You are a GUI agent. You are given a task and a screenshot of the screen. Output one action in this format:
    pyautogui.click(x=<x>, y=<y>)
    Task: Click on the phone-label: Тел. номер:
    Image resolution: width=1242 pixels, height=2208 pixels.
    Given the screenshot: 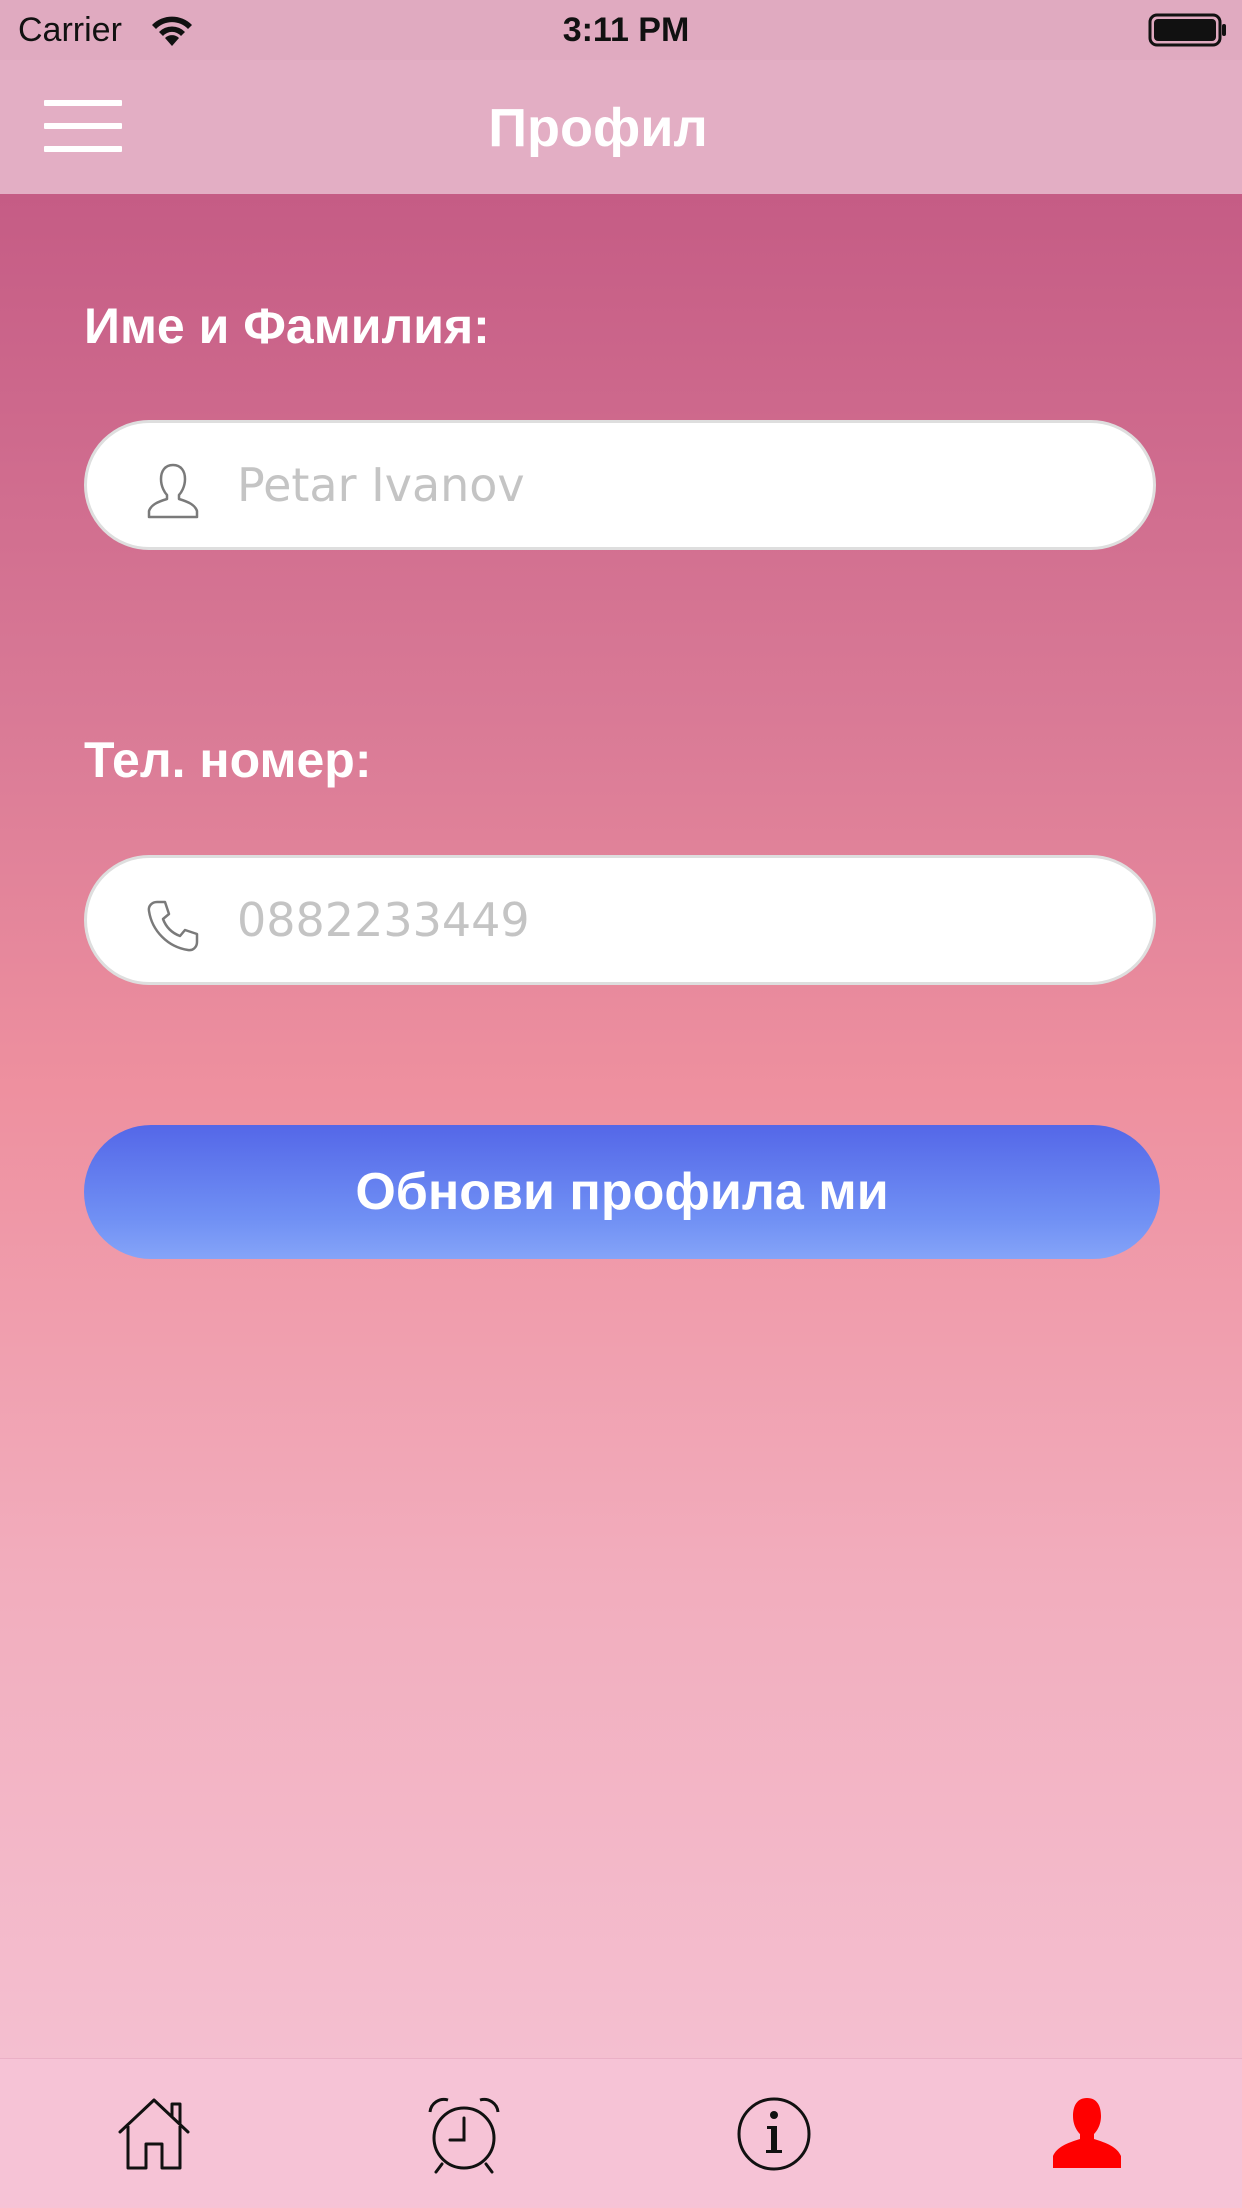 What is the action you would take?
    pyautogui.click(x=228, y=760)
    